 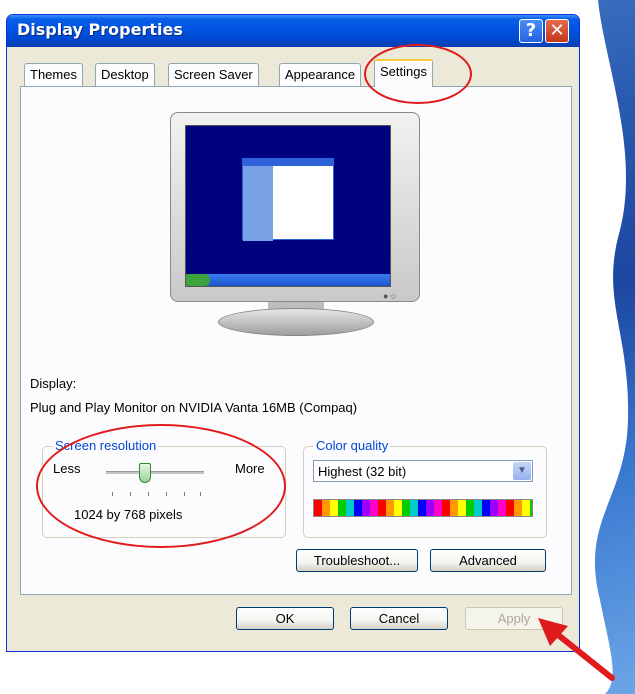 What do you see at coordinates (296, 322) in the screenshot?
I see `monitor-stand` at bounding box center [296, 322].